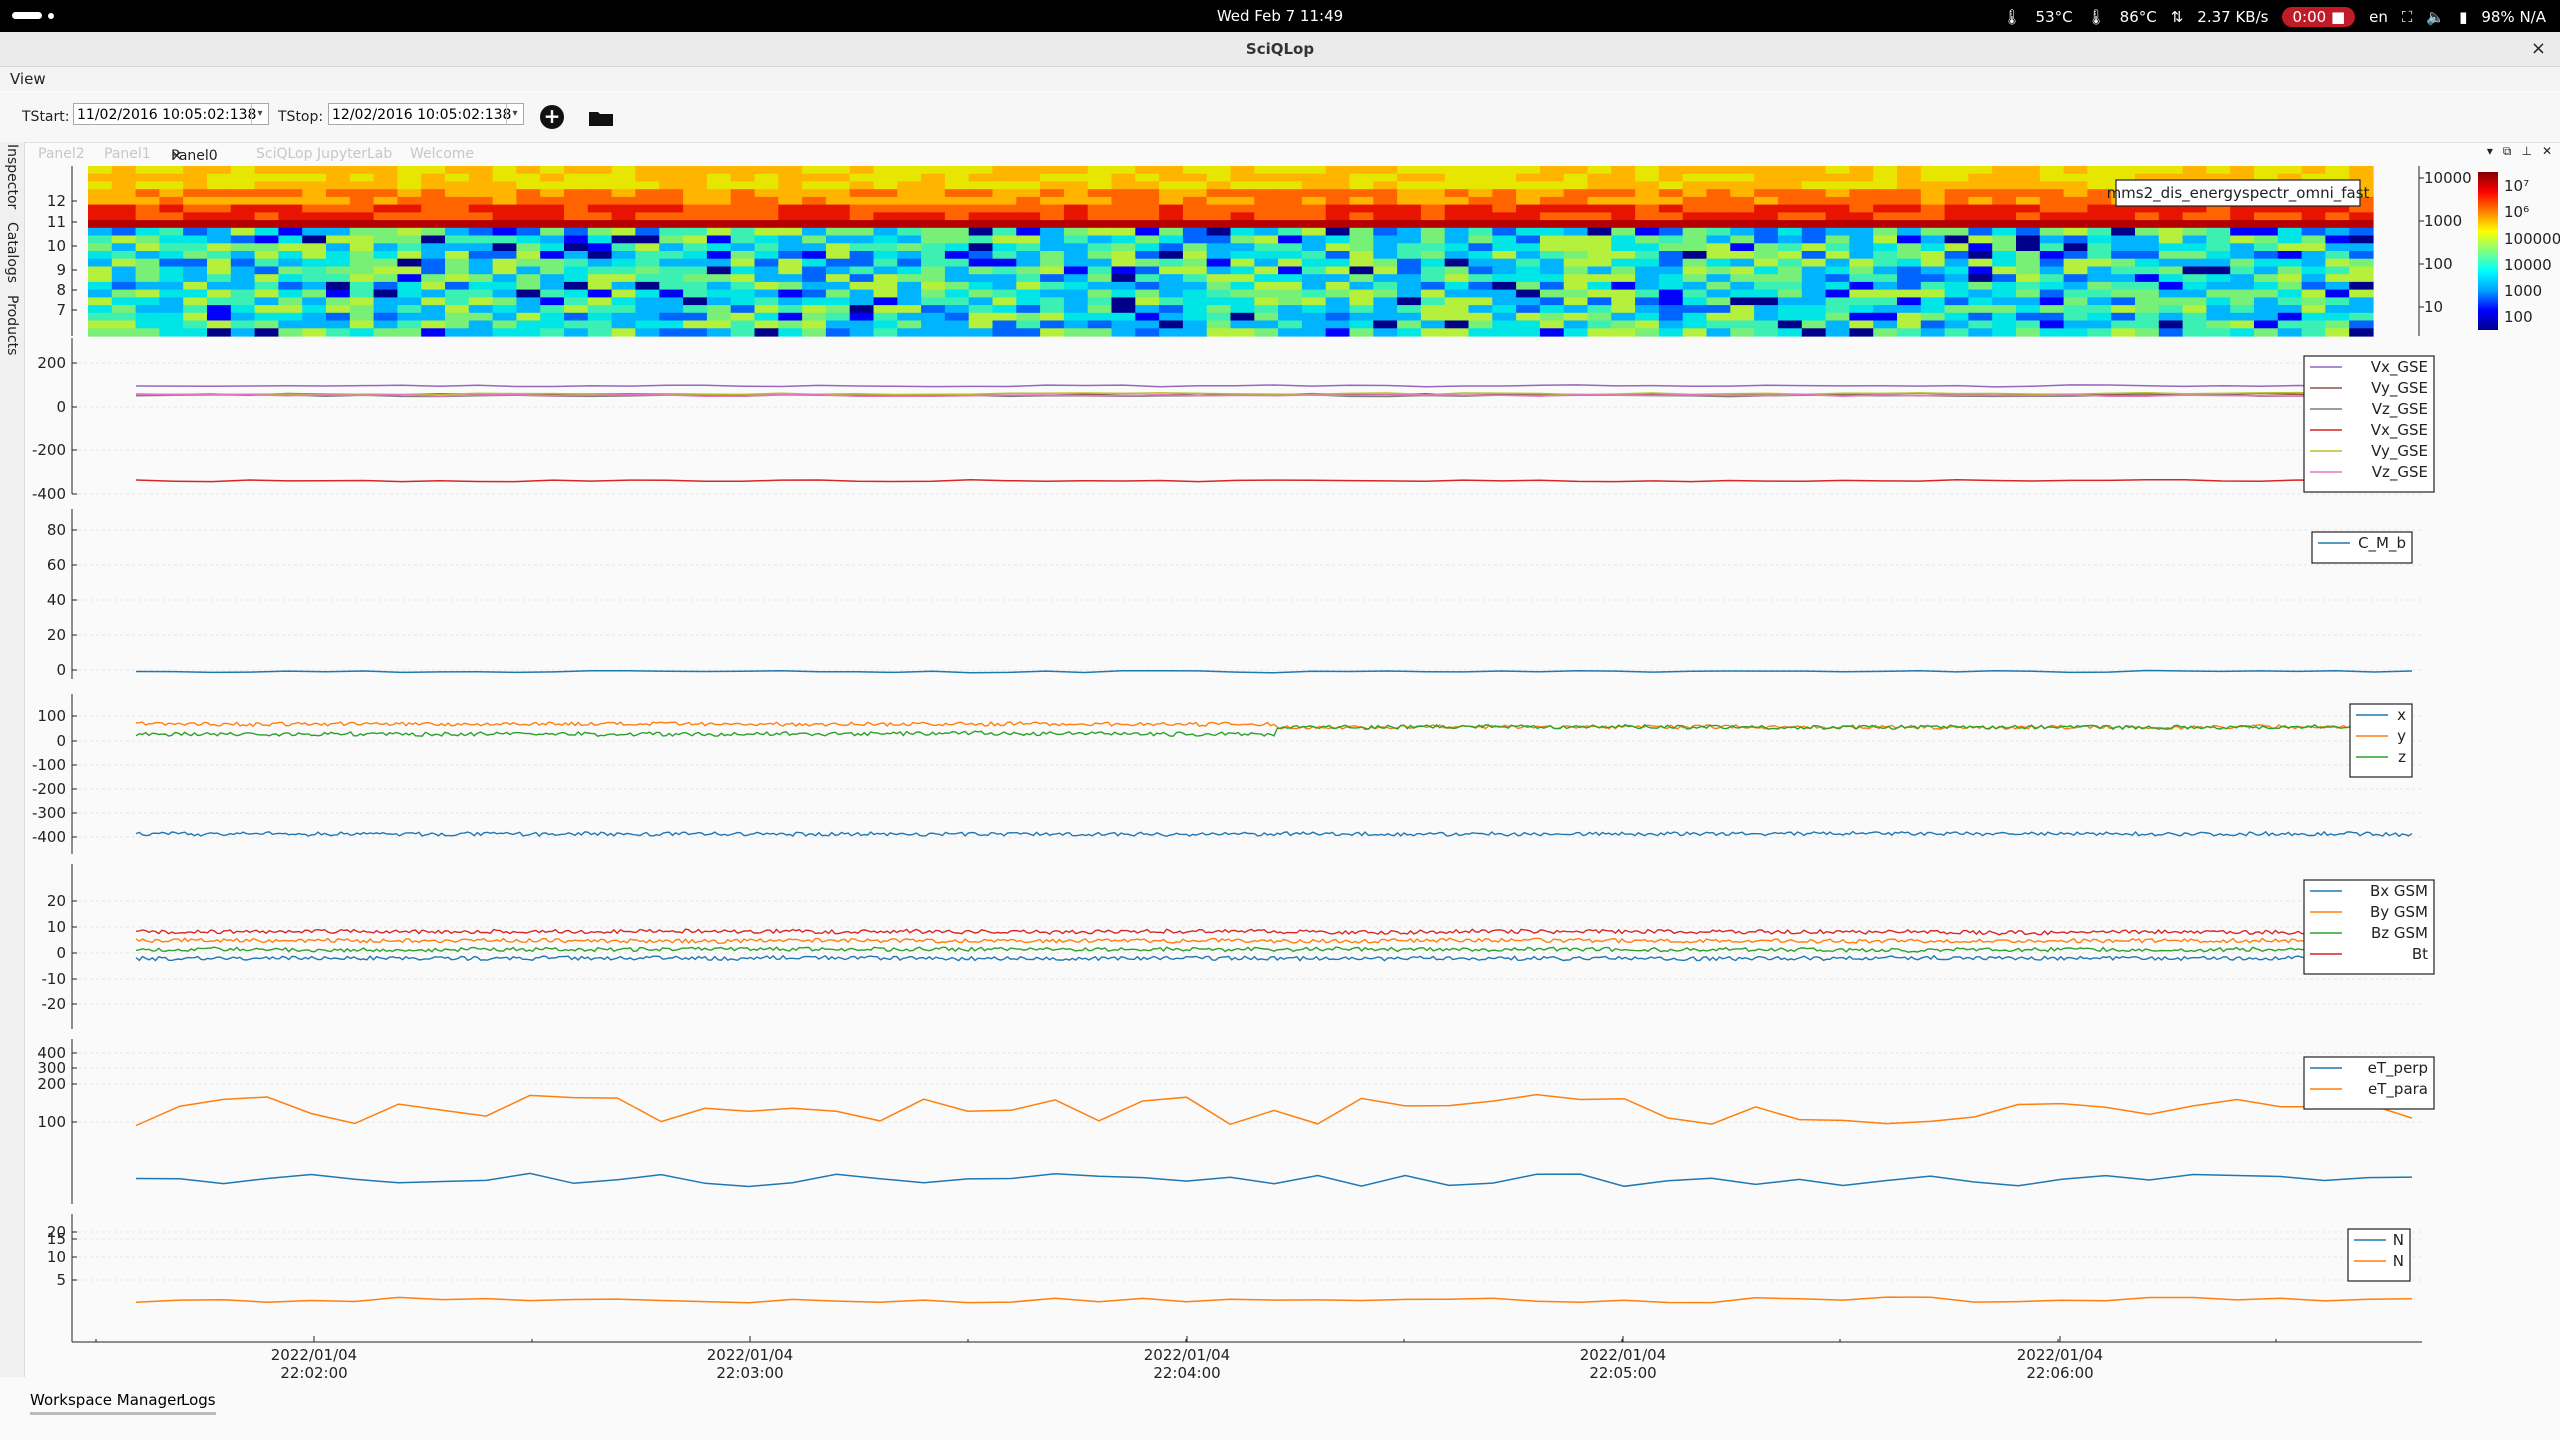  What do you see at coordinates (601, 118) in the screenshot?
I see `open-folder-icon` at bounding box center [601, 118].